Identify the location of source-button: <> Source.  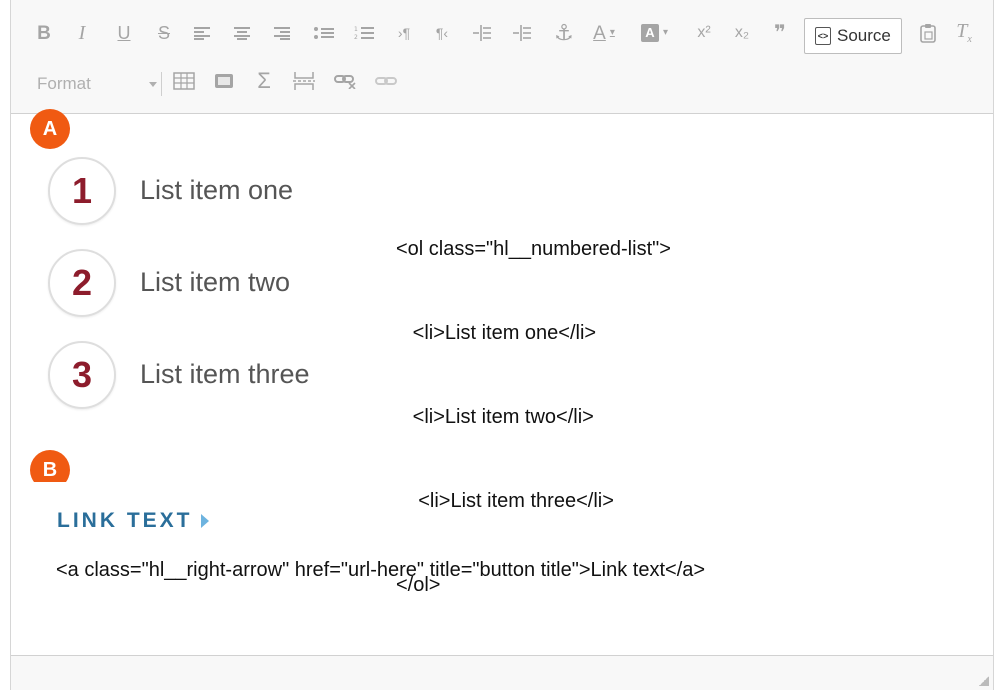
(853, 36).